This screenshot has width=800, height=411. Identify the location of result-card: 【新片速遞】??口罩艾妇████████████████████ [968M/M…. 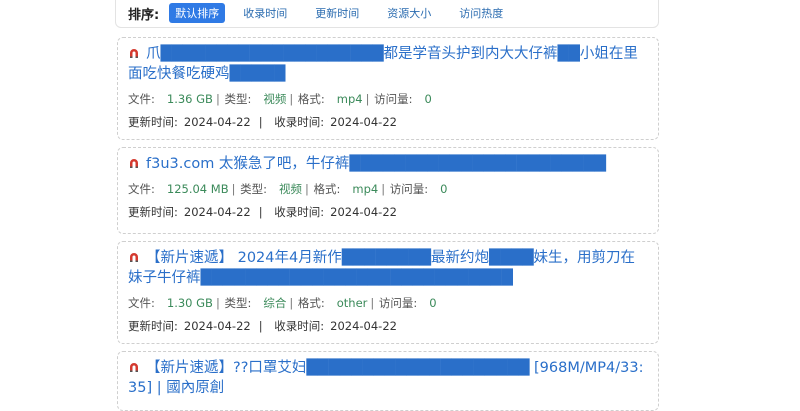
(388, 381).